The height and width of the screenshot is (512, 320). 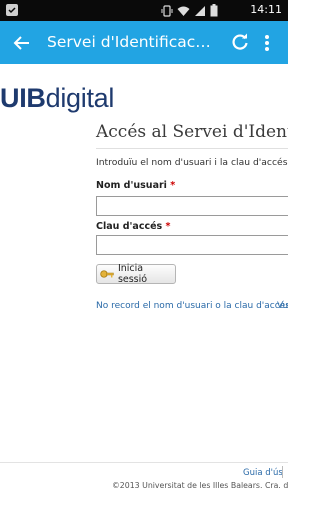 I want to click on login-button: Inicia sessió, so click(x=136, y=274).